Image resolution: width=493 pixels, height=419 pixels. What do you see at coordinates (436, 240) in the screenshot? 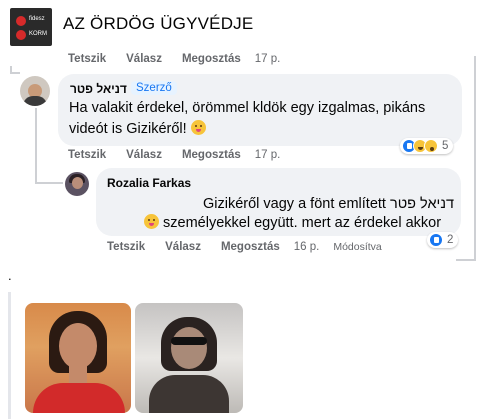
I see `like-reaction-icon` at bounding box center [436, 240].